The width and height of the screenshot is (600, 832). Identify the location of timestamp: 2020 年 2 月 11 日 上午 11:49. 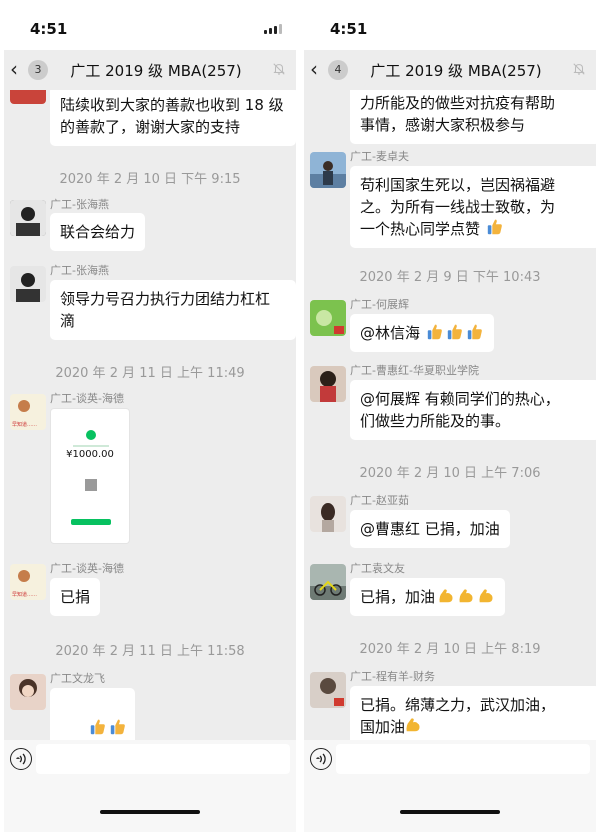
(150, 373).